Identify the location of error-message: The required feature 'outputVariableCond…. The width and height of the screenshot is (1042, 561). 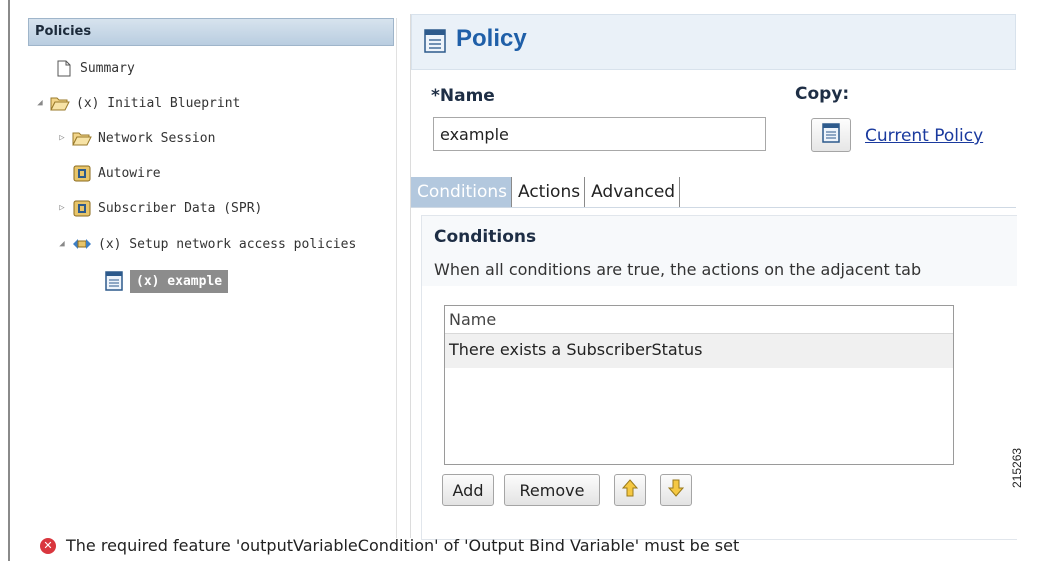
(403, 545).